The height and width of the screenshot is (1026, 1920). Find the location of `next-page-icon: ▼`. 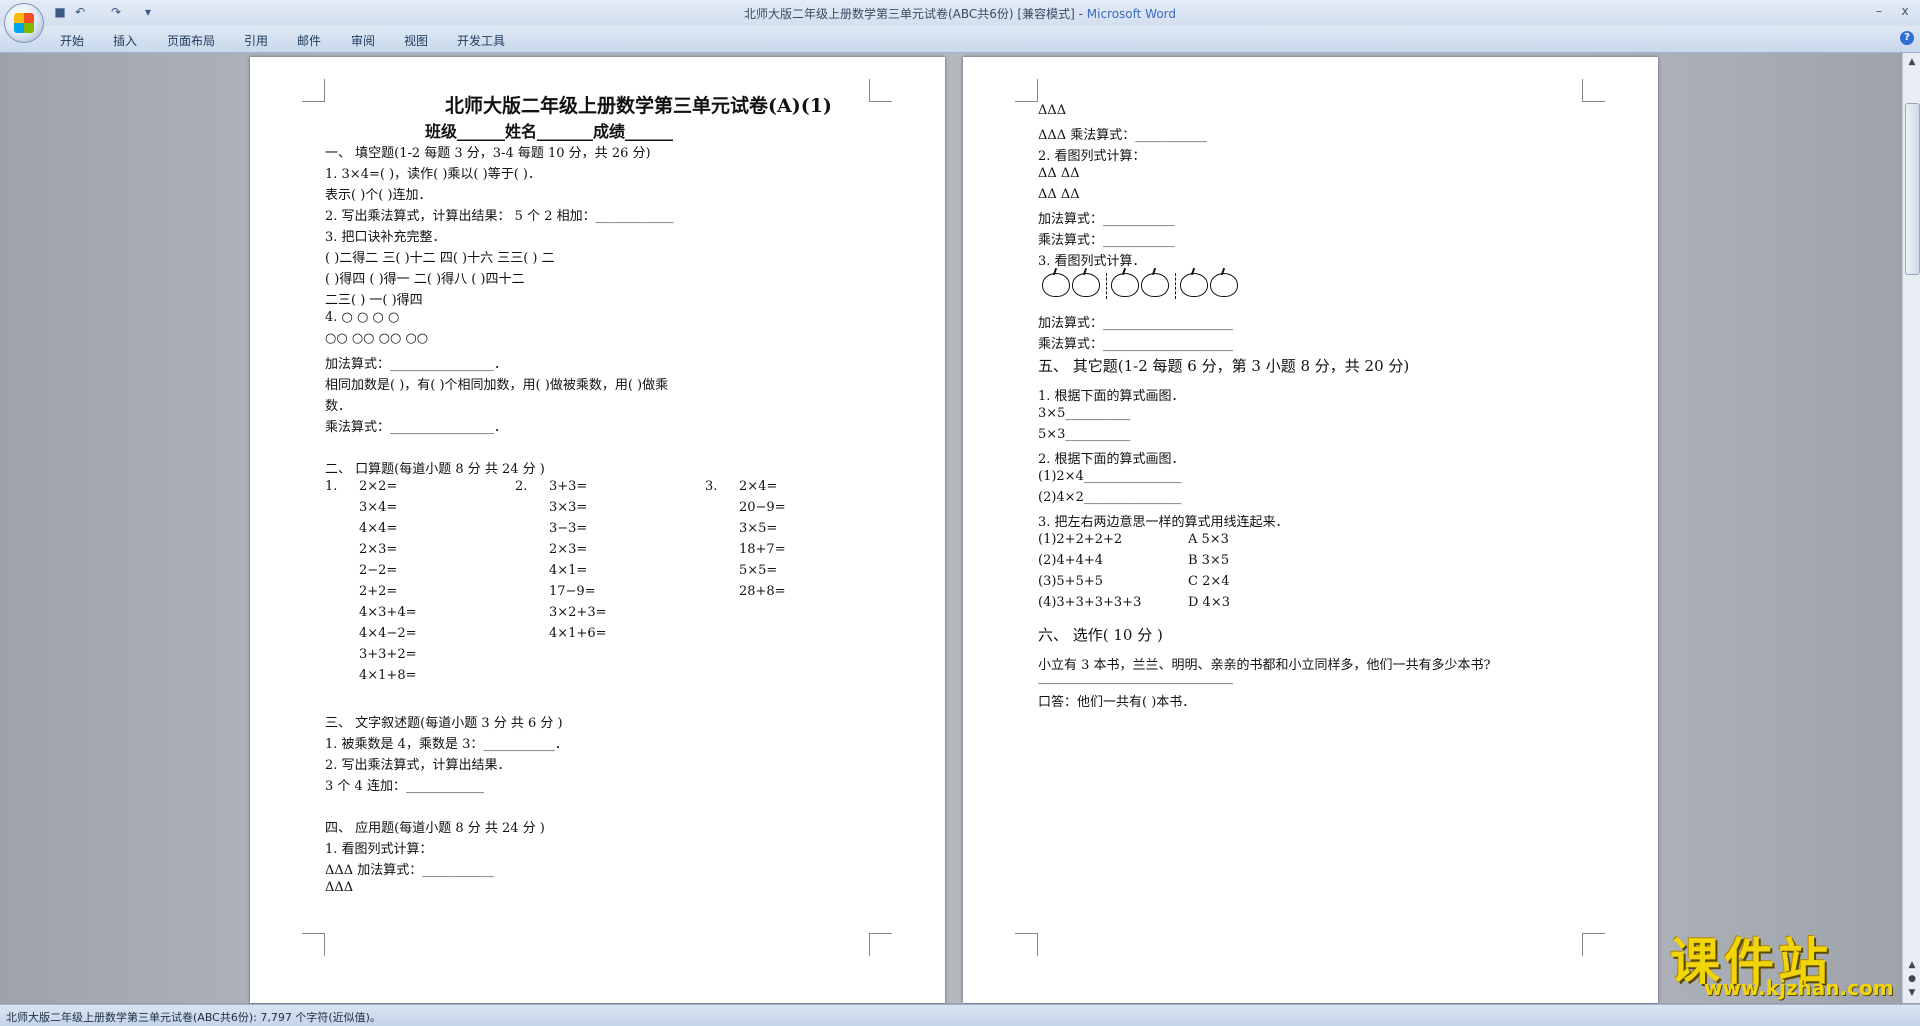

next-page-icon: ▼ is located at coordinates (1912, 993).